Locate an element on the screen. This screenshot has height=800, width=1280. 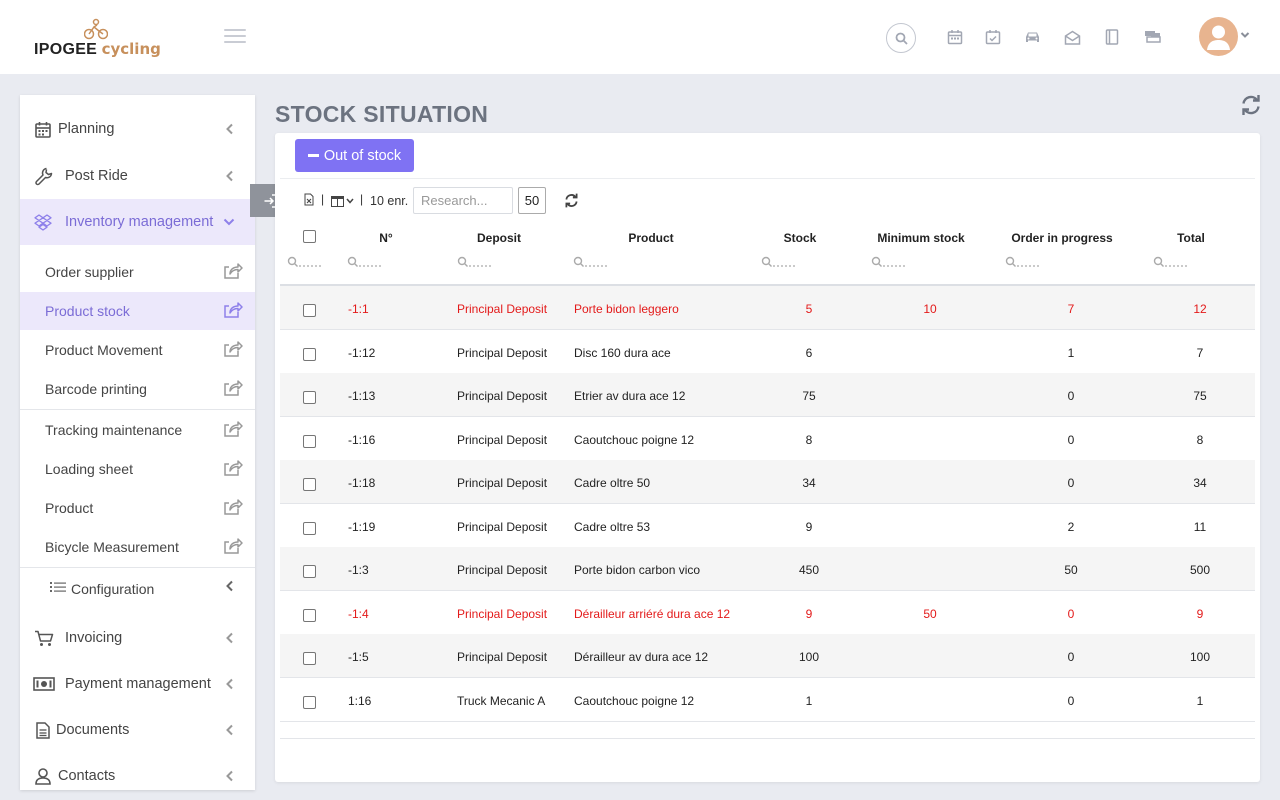
user-avatar is located at coordinates (1218, 36).